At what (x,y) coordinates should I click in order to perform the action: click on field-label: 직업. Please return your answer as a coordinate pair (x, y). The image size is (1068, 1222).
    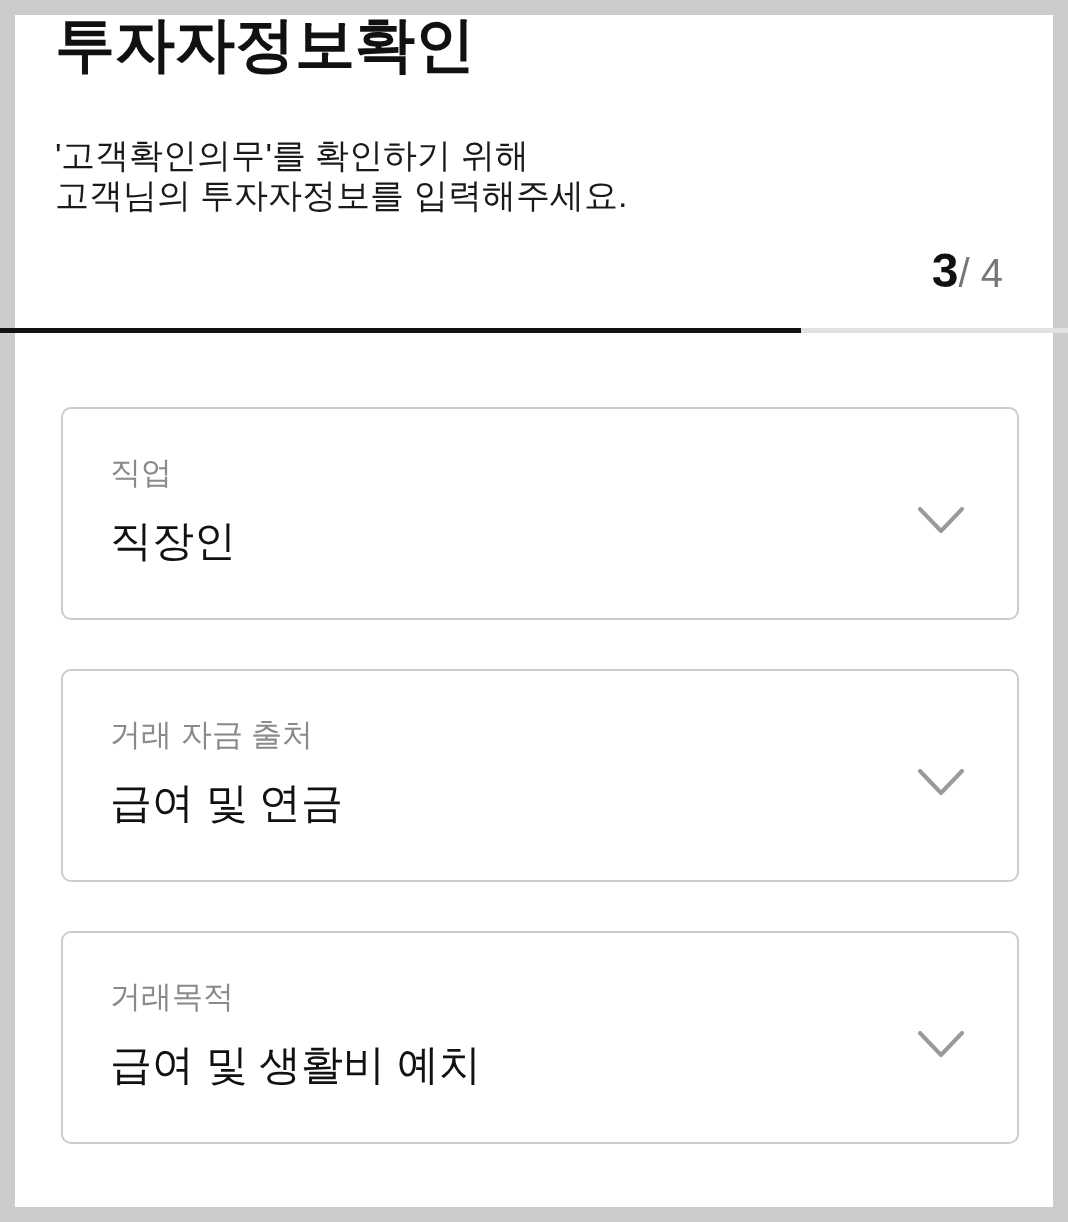
    Looking at the image, I should click on (141, 473).